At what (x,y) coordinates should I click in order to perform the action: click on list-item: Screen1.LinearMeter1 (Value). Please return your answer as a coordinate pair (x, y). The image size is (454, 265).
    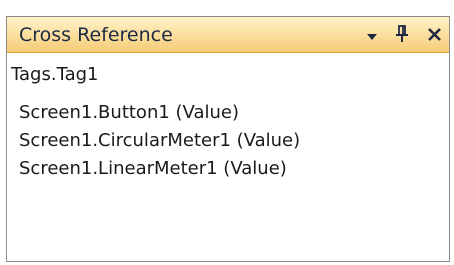
    Looking at the image, I should click on (159, 169).